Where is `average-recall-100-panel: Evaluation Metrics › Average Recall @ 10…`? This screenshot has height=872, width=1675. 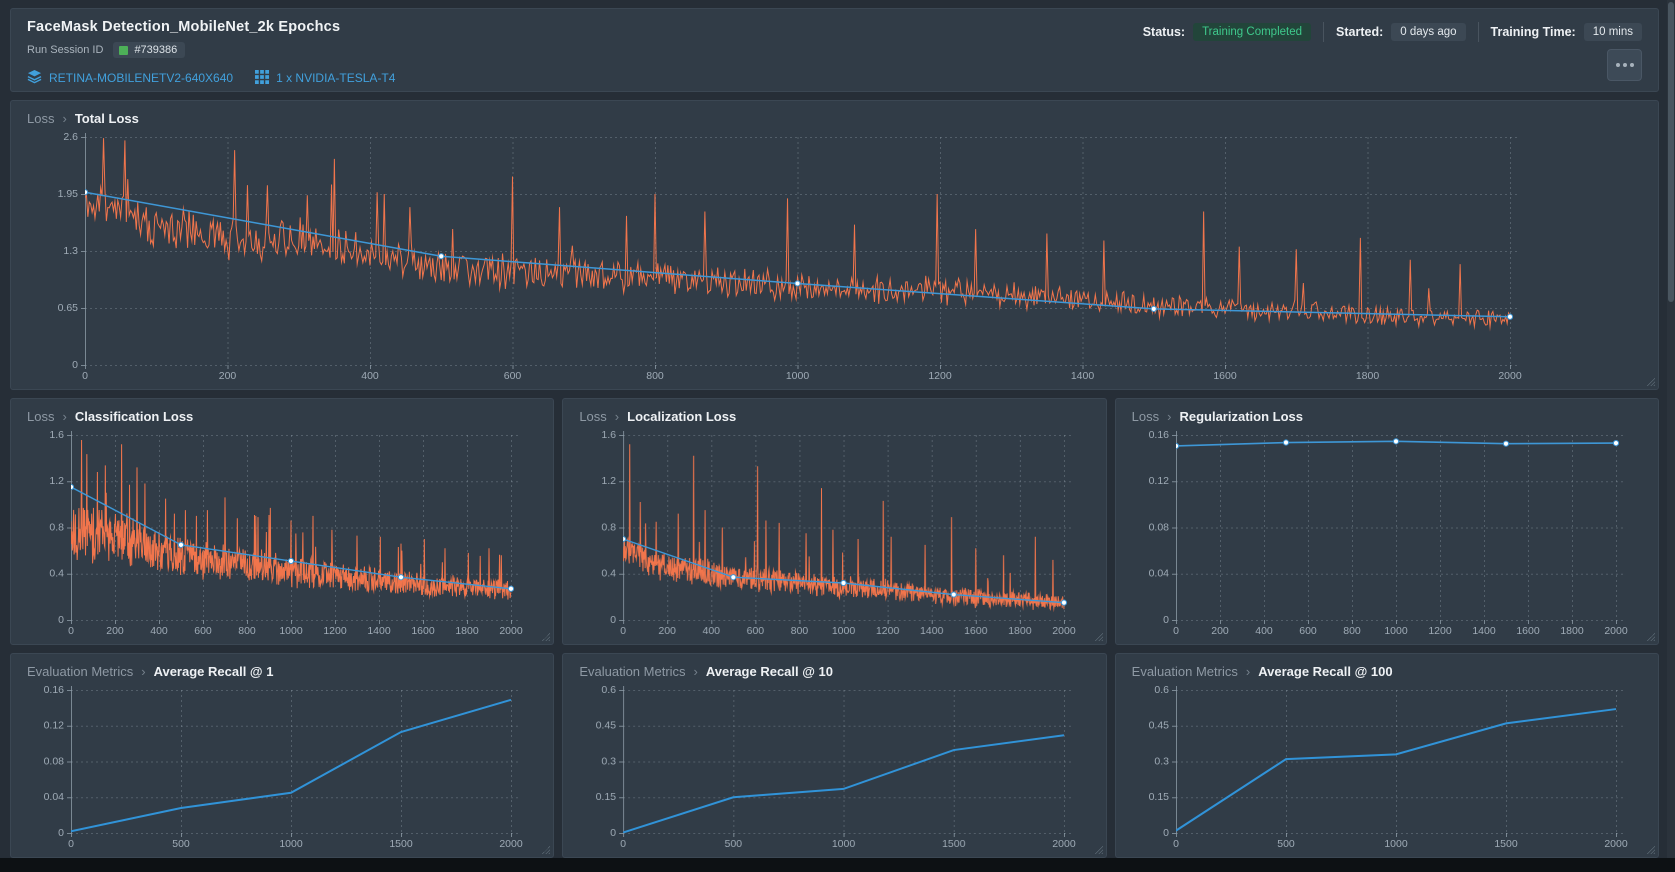 average-recall-100-panel: Evaluation Metrics › Average Recall @ 10… is located at coordinates (1386, 755).